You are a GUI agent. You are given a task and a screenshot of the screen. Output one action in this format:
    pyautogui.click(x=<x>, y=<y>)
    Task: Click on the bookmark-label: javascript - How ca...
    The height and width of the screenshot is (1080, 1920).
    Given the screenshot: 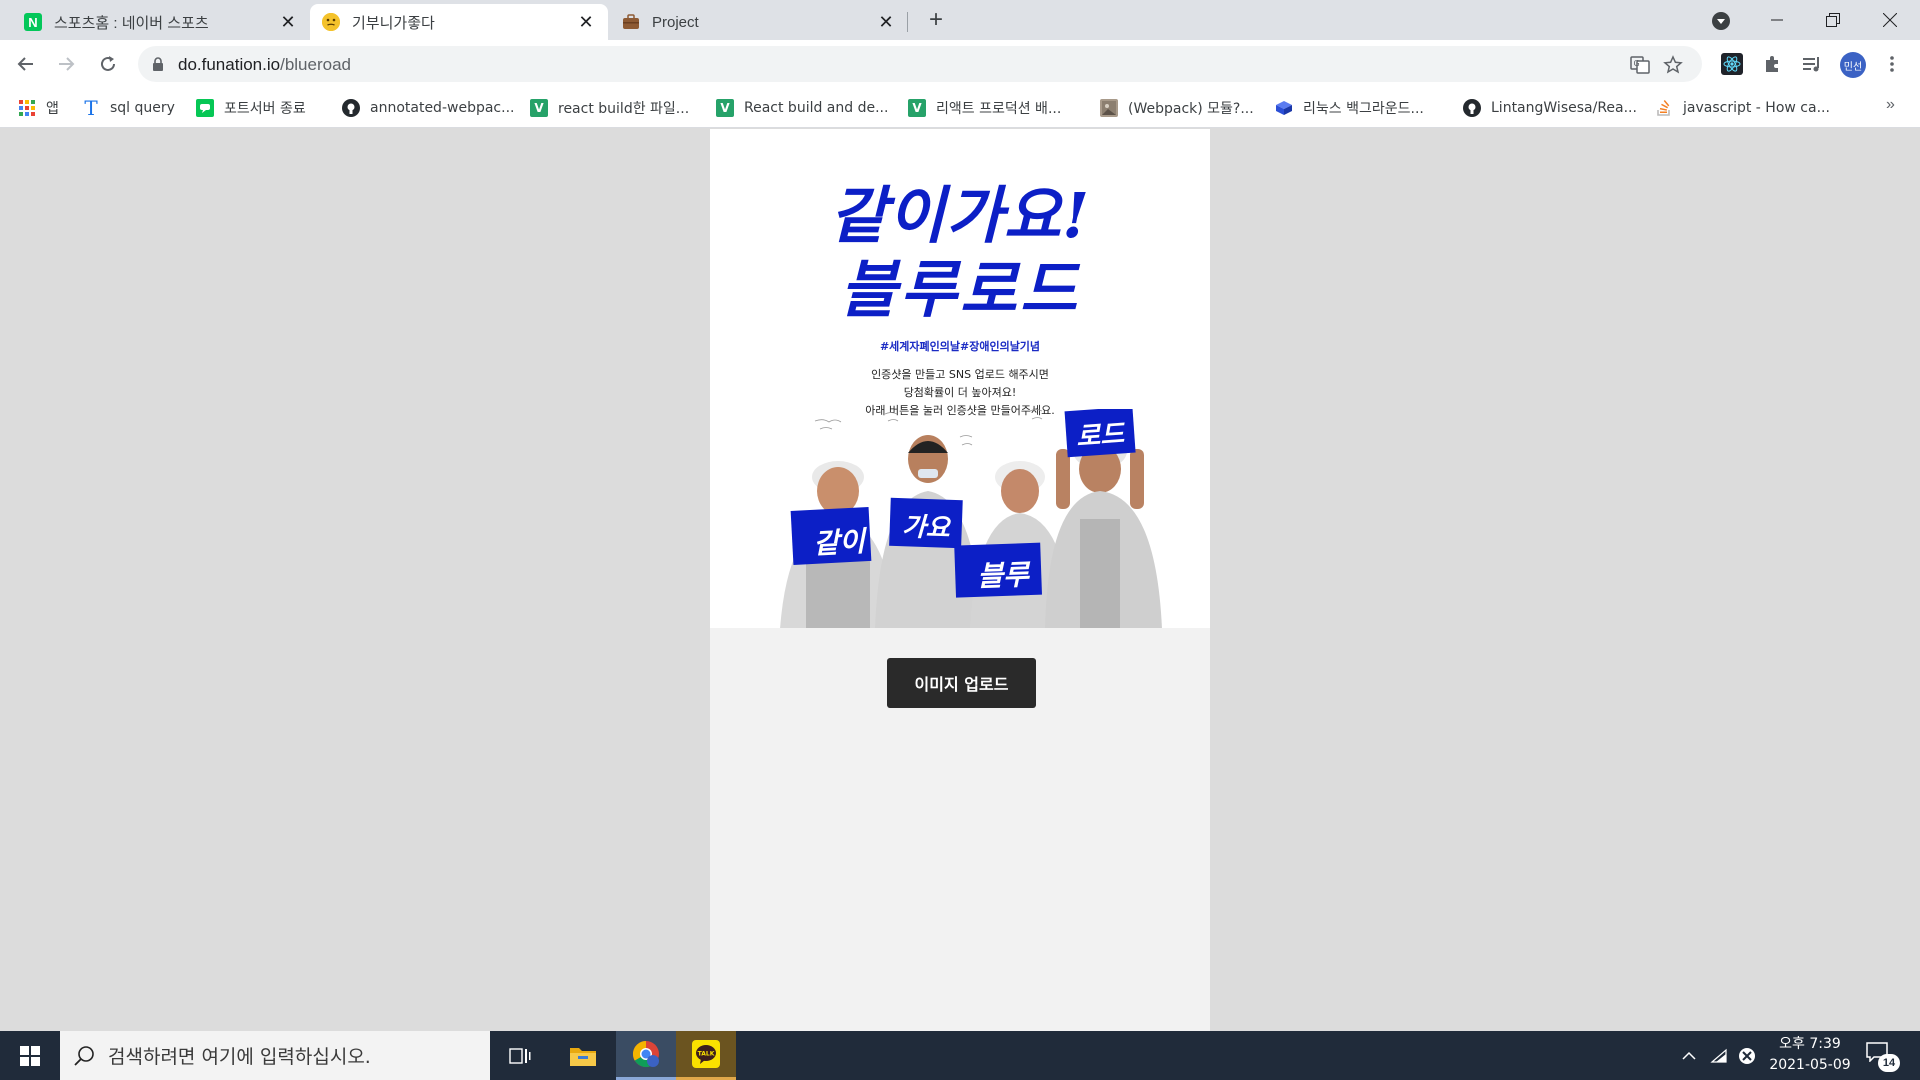 What is the action you would take?
    pyautogui.click(x=1756, y=108)
    